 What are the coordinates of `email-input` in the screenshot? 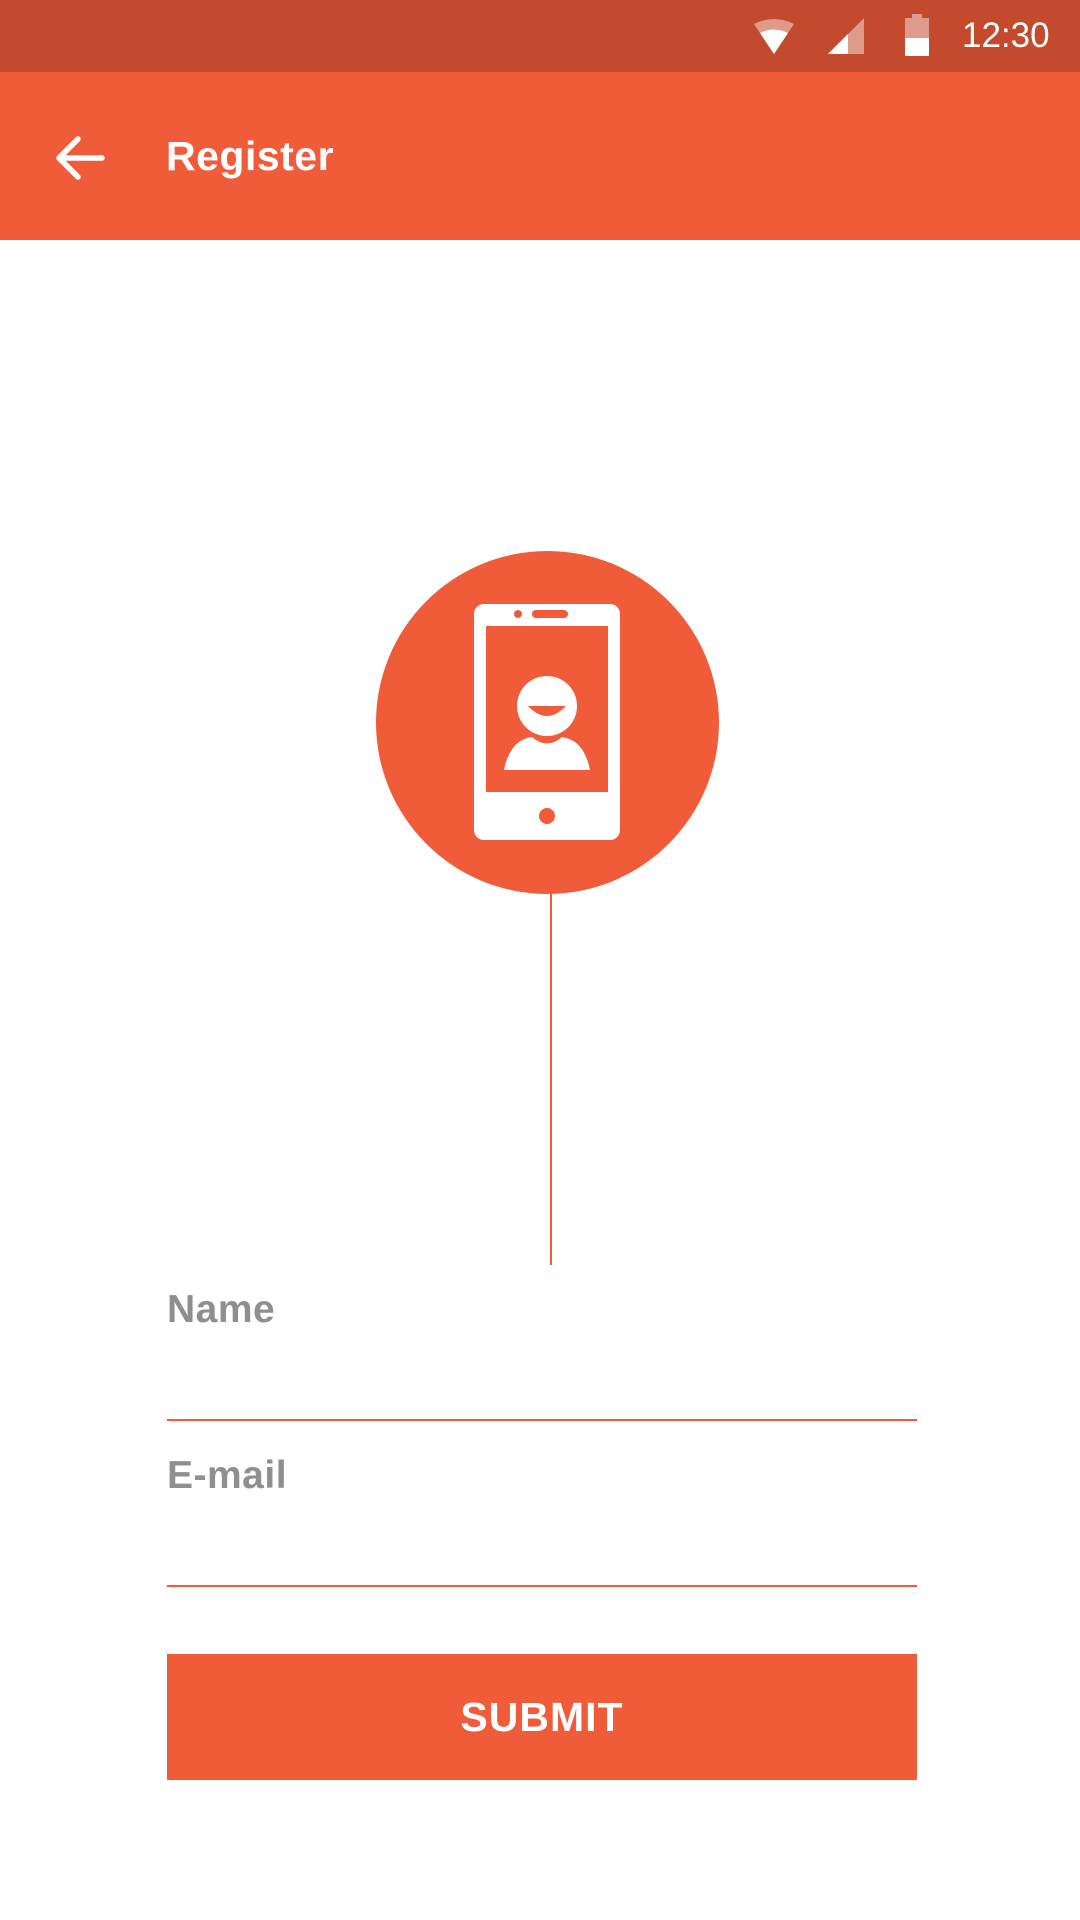 It's located at (542, 1546).